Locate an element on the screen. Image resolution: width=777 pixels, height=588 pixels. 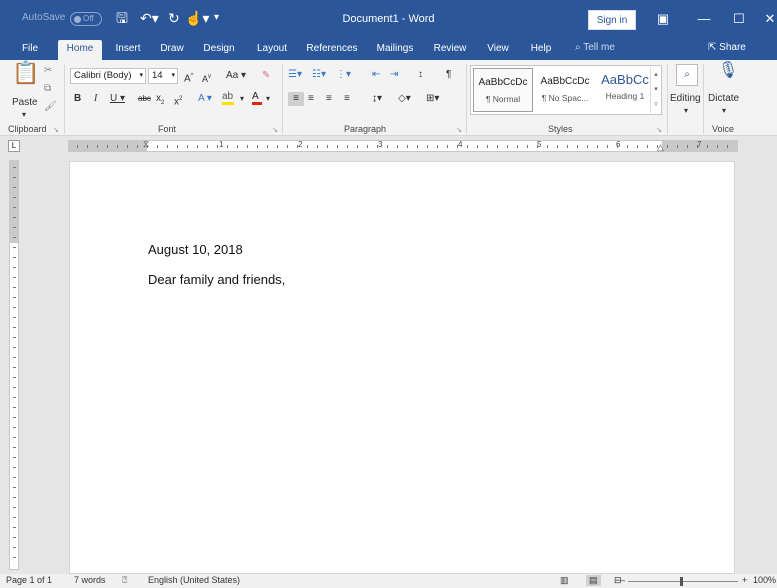
increase-indent-icon: ⇥ is located at coordinates (394, 75).